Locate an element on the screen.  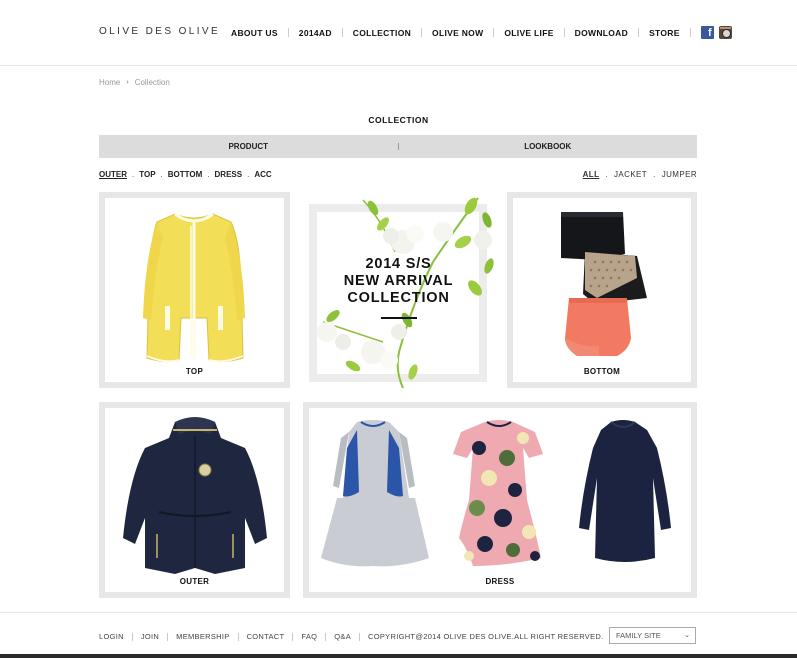
family-site-select: FAMILY SITE ⌄ is located at coordinates (652, 635).